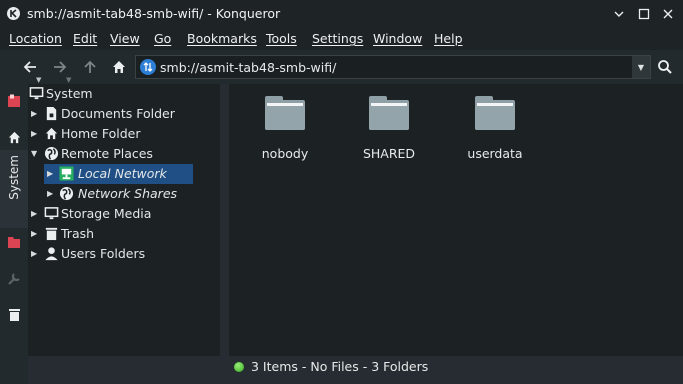 The height and width of the screenshot is (384, 683). I want to click on trash-tab-button, so click(14, 315).